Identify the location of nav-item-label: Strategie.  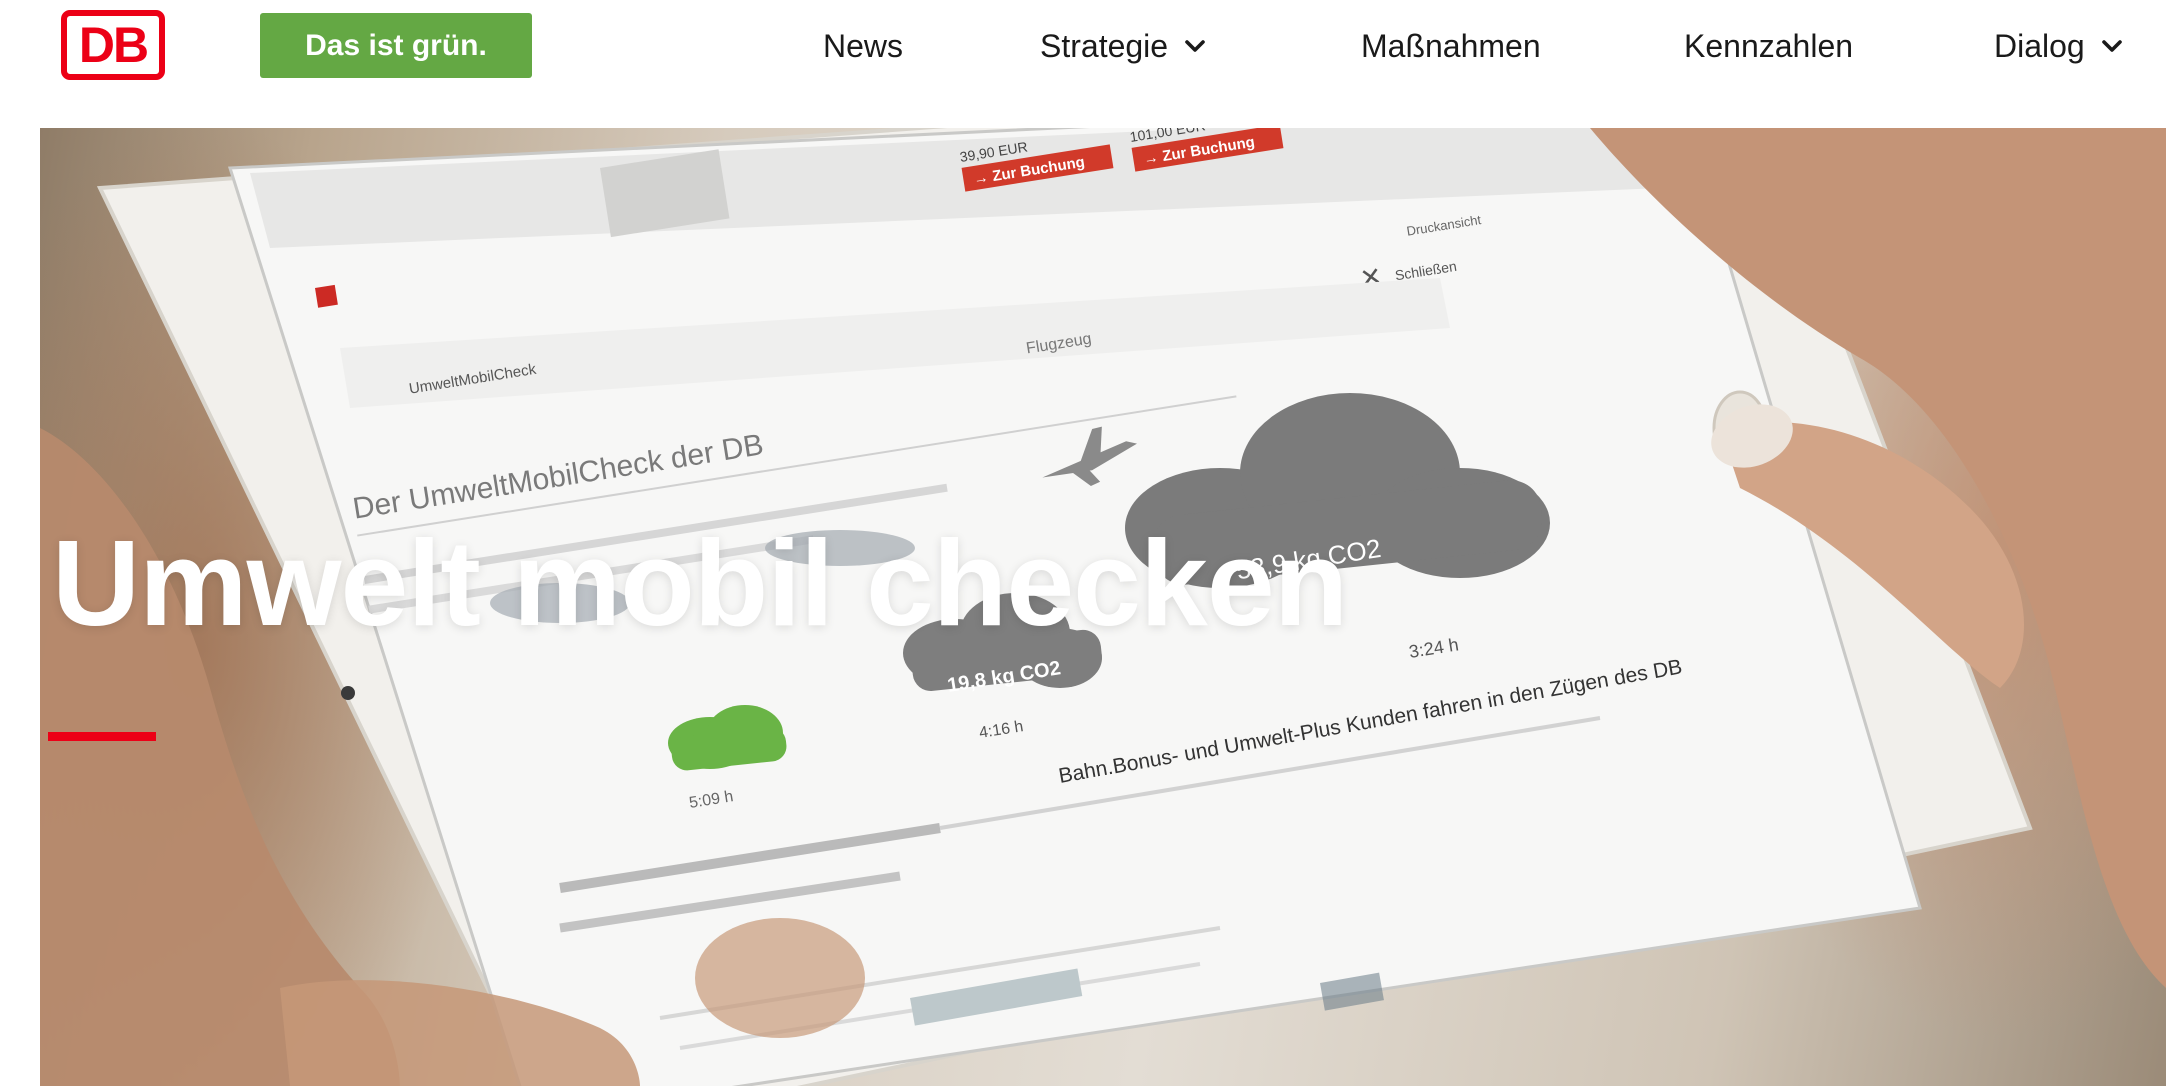
(1104, 45).